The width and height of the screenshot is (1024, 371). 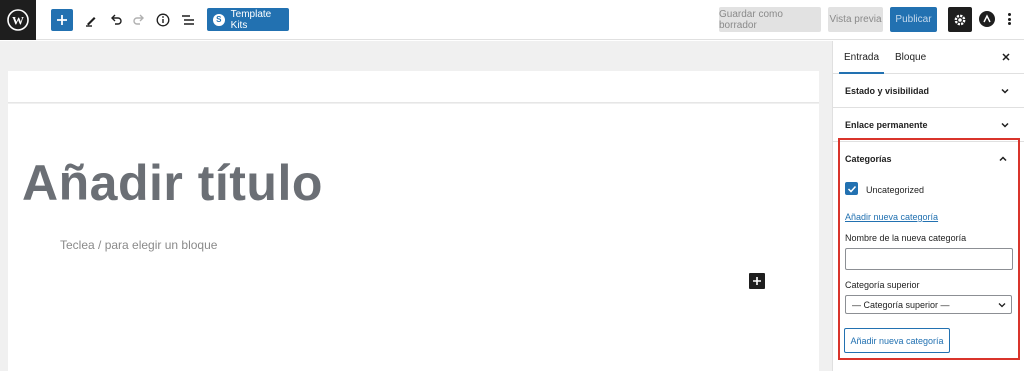 I want to click on gear-icon, so click(x=960, y=19).